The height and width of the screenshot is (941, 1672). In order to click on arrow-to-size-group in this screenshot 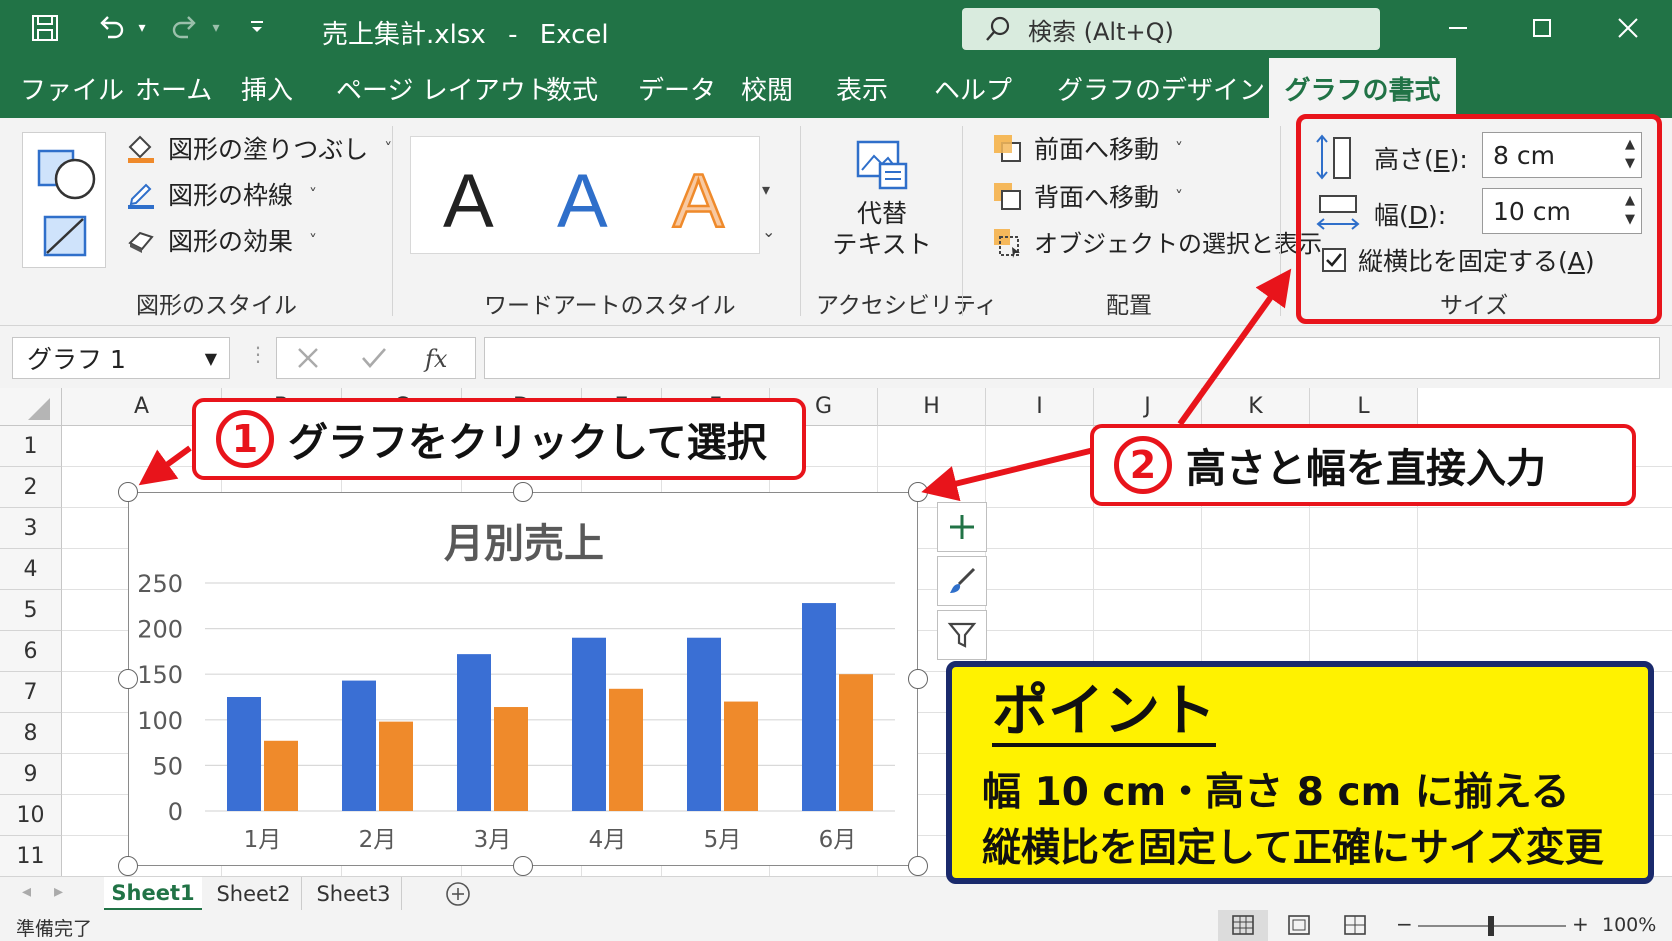, I will do `click(1234, 347)`.